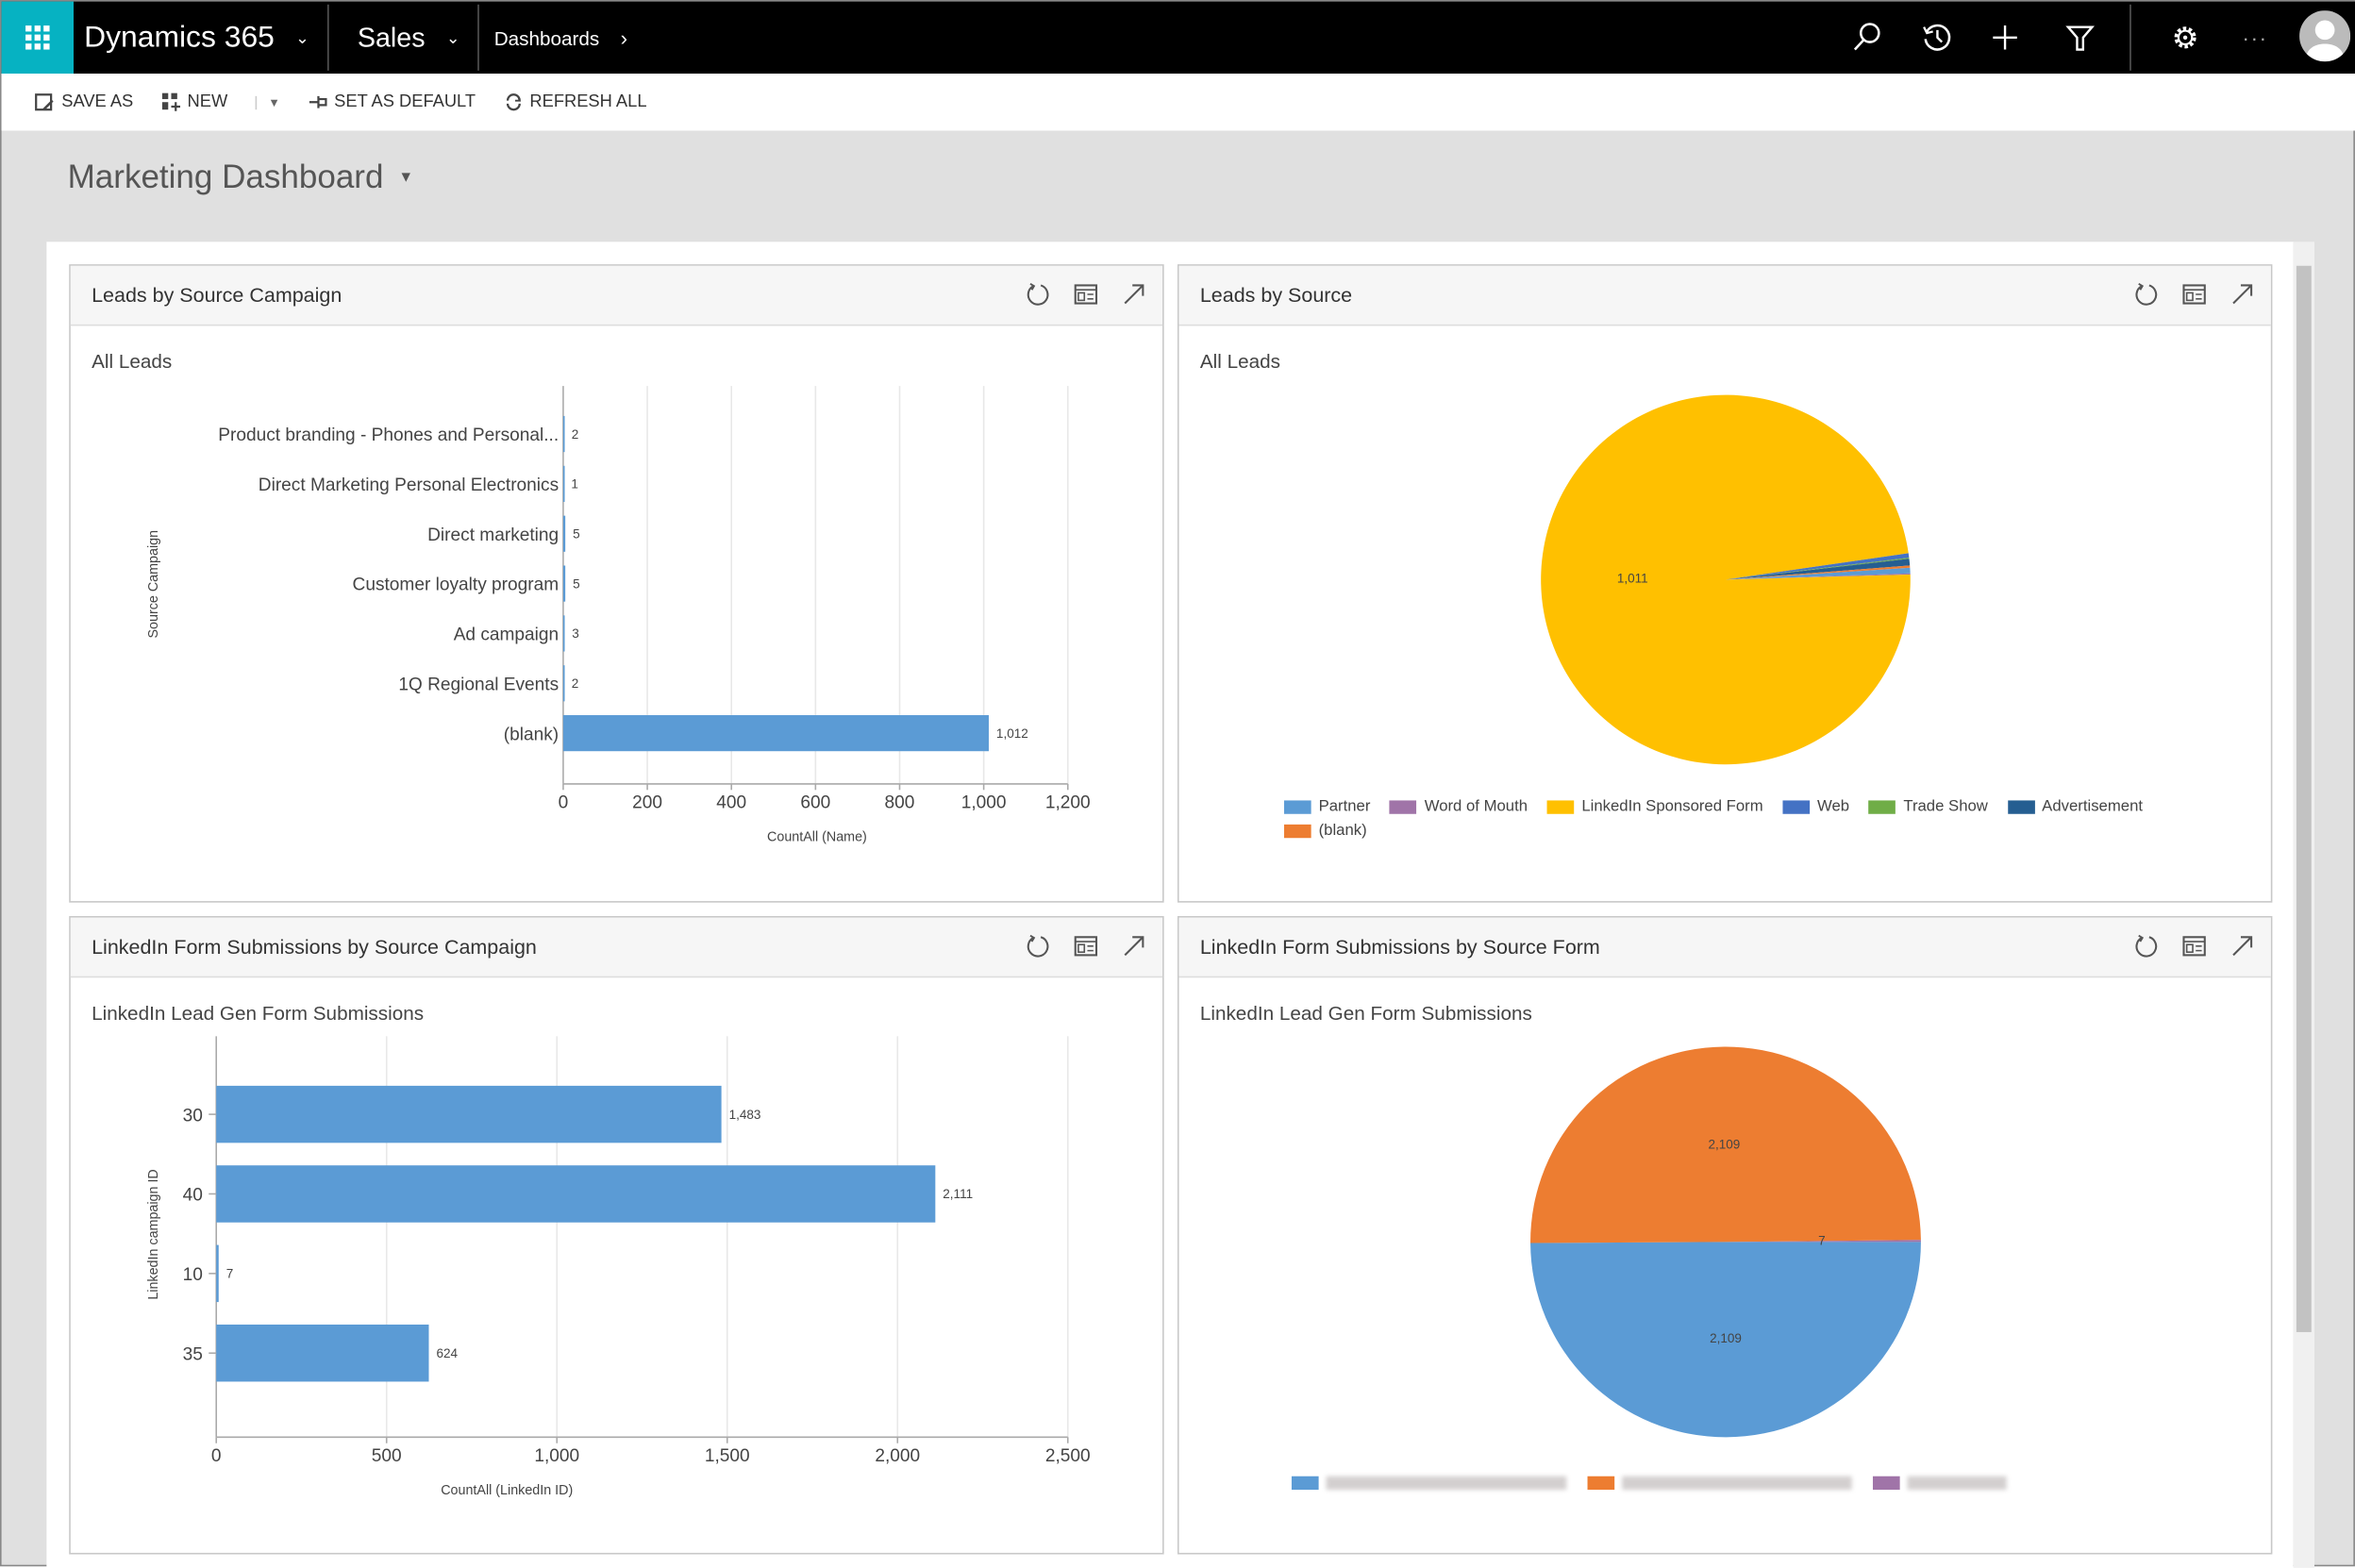 This screenshot has width=2355, height=1568. I want to click on x-tick-label: 2,000, so click(897, 1456).